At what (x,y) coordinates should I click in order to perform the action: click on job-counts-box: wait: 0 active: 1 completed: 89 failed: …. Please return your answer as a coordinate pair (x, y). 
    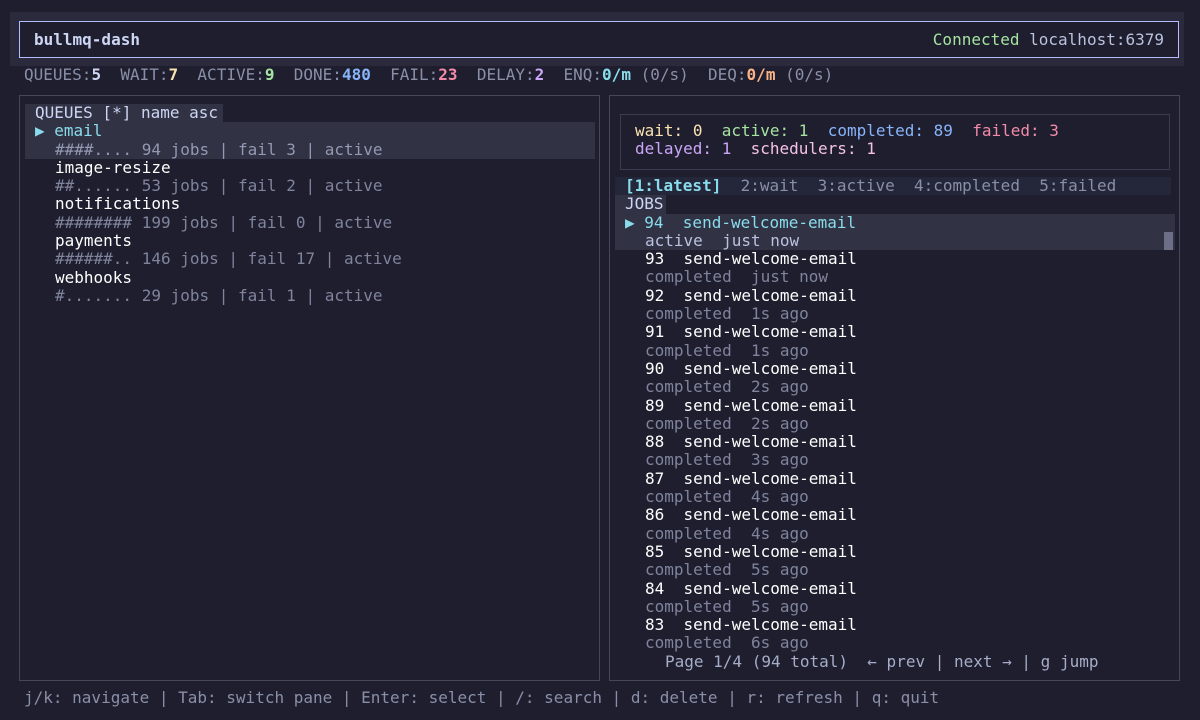
    Looking at the image, I should click on (895, 142).